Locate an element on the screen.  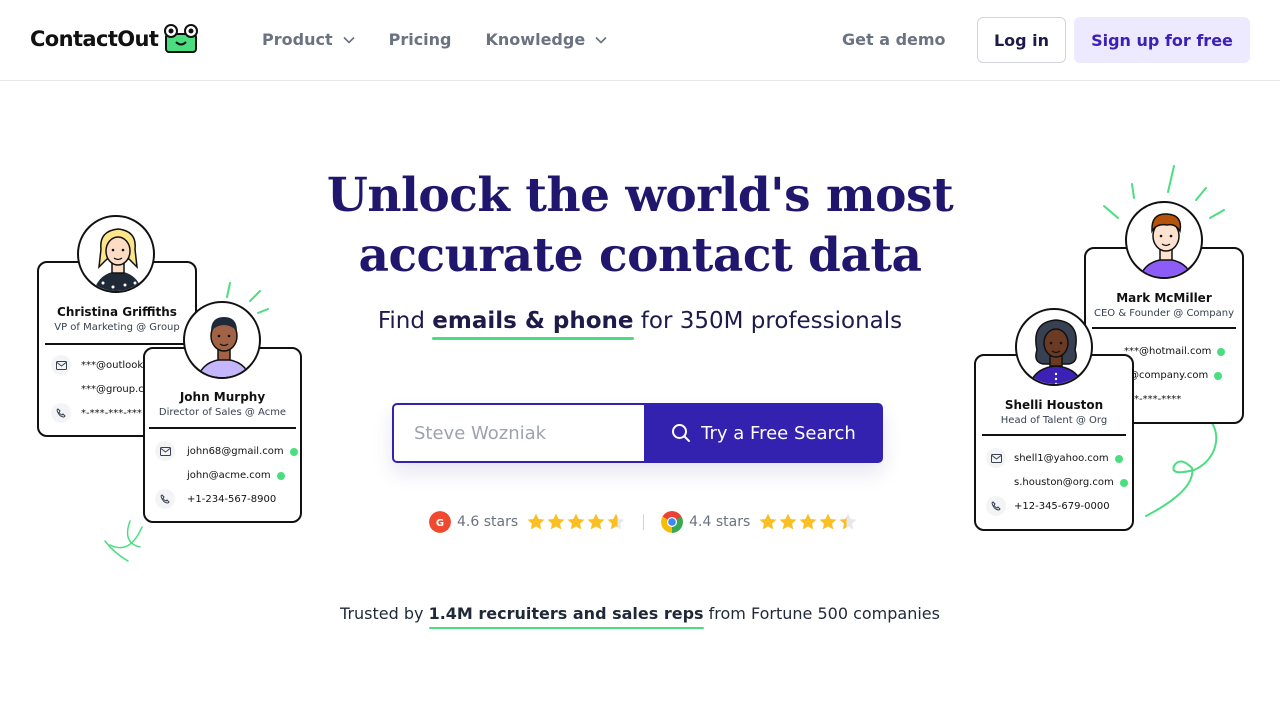
nav-pricing-label: Pricing is located at coordinates (420, 39).